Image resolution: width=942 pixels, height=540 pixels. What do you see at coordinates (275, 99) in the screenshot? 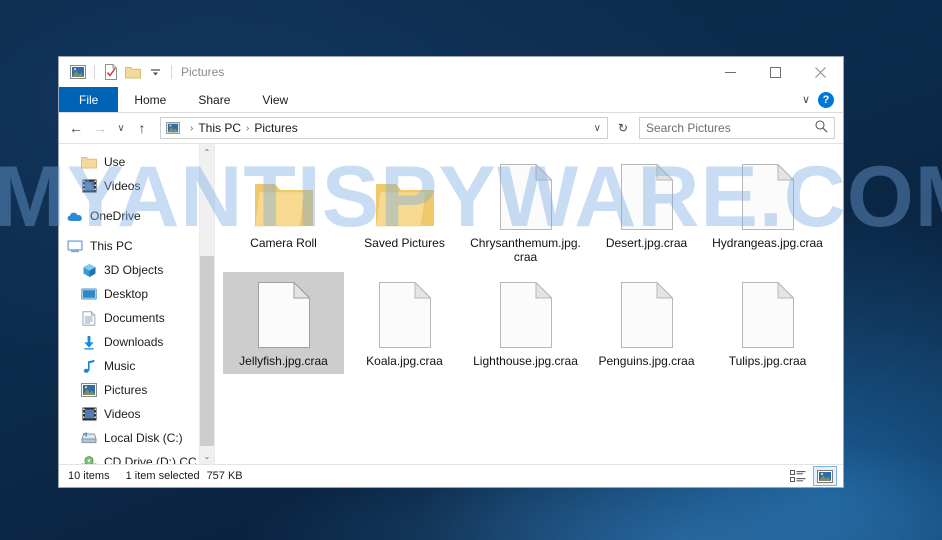
I see `tab-view: View` at bounding box center [275, 99].